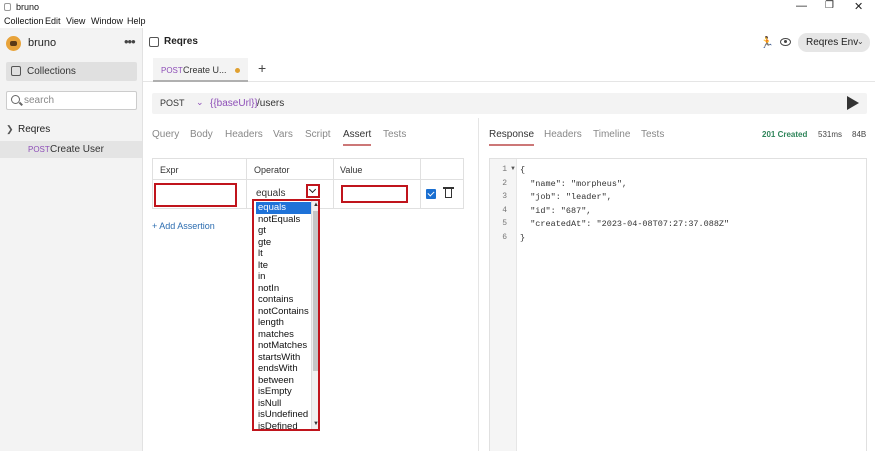 The width and height of the screenshot is (875, 451). I want to click on minimize-icon: —, so click(801, 6).